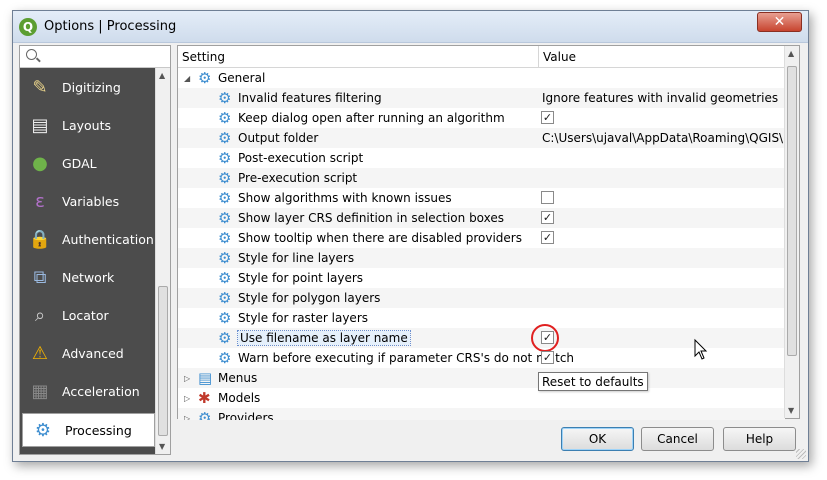  I want to click on warning-icon: ⚠, so click(40, 353).